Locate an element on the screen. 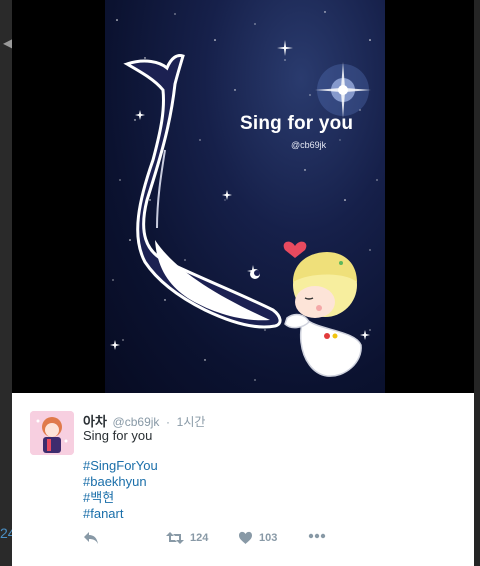 This screenshot has width=480, height=566. more-icon is located at coordinates (317, 536).